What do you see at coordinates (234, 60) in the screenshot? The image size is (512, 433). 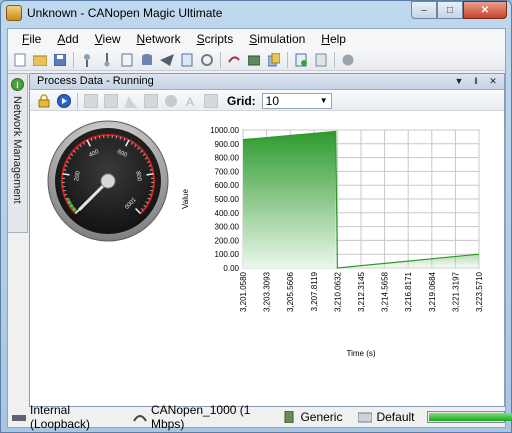 I see `undo-icon` at bounding box center [234, 60].